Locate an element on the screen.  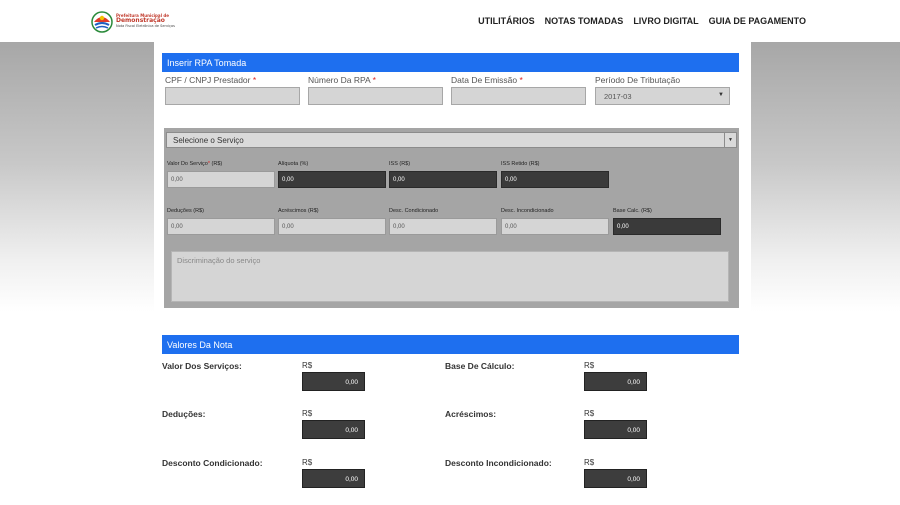
base-calc-label: Base Calc. (R$) is located at coordinates (632, 211).